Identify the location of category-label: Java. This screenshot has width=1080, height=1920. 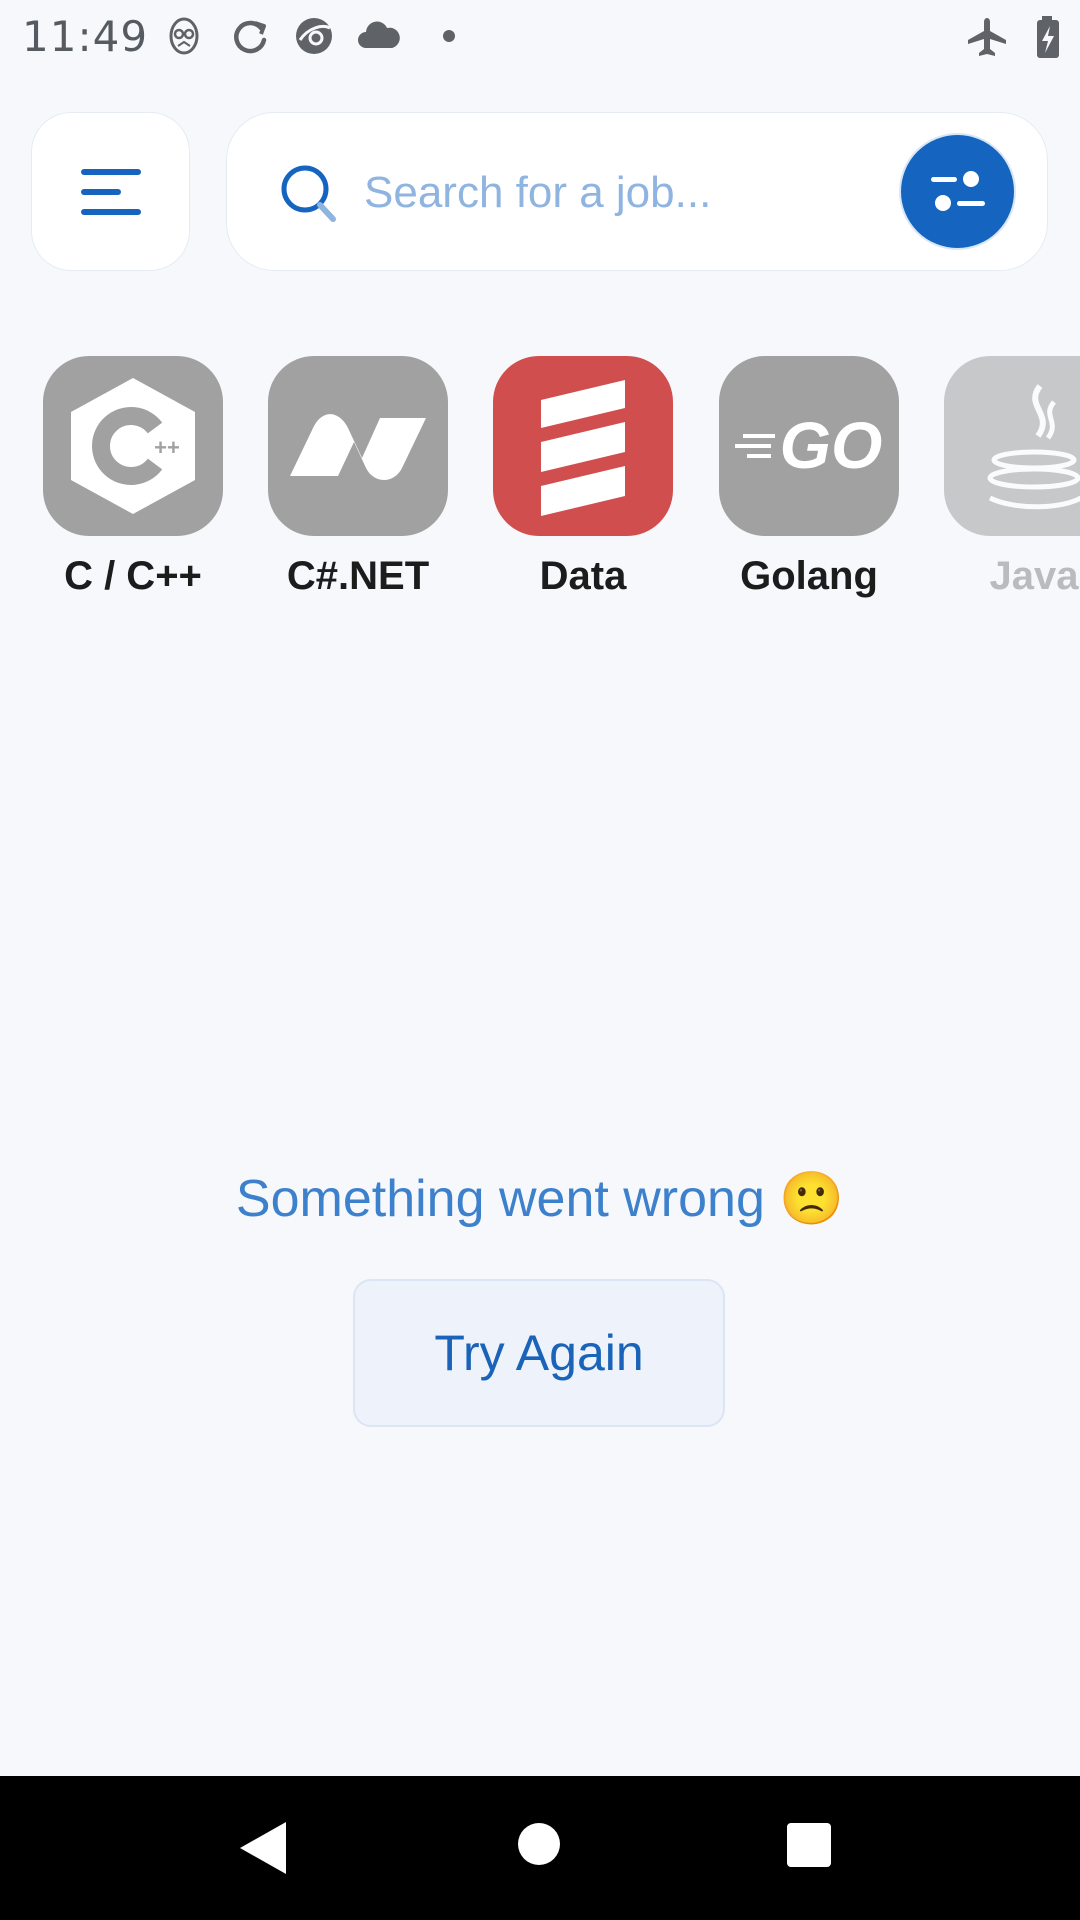
(1034, 576).